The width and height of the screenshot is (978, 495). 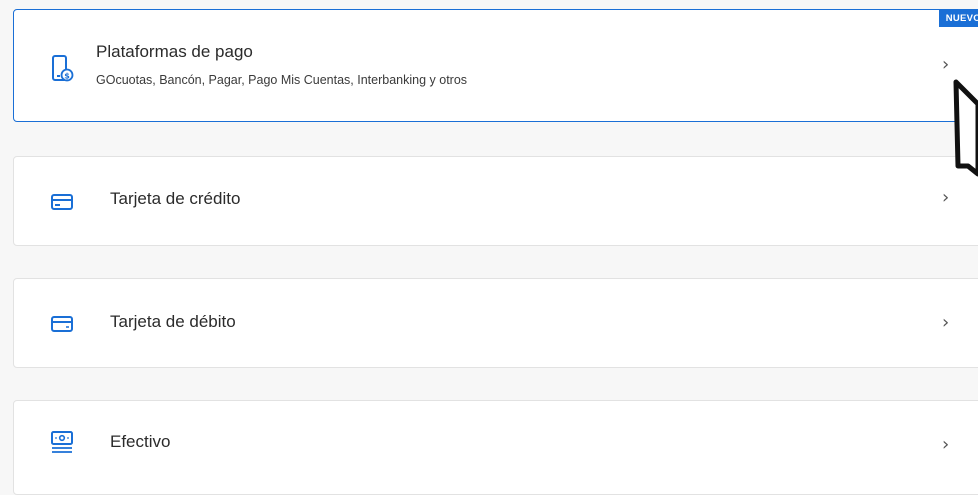 I want to click on cash-icon, so click(x=62, y=442).